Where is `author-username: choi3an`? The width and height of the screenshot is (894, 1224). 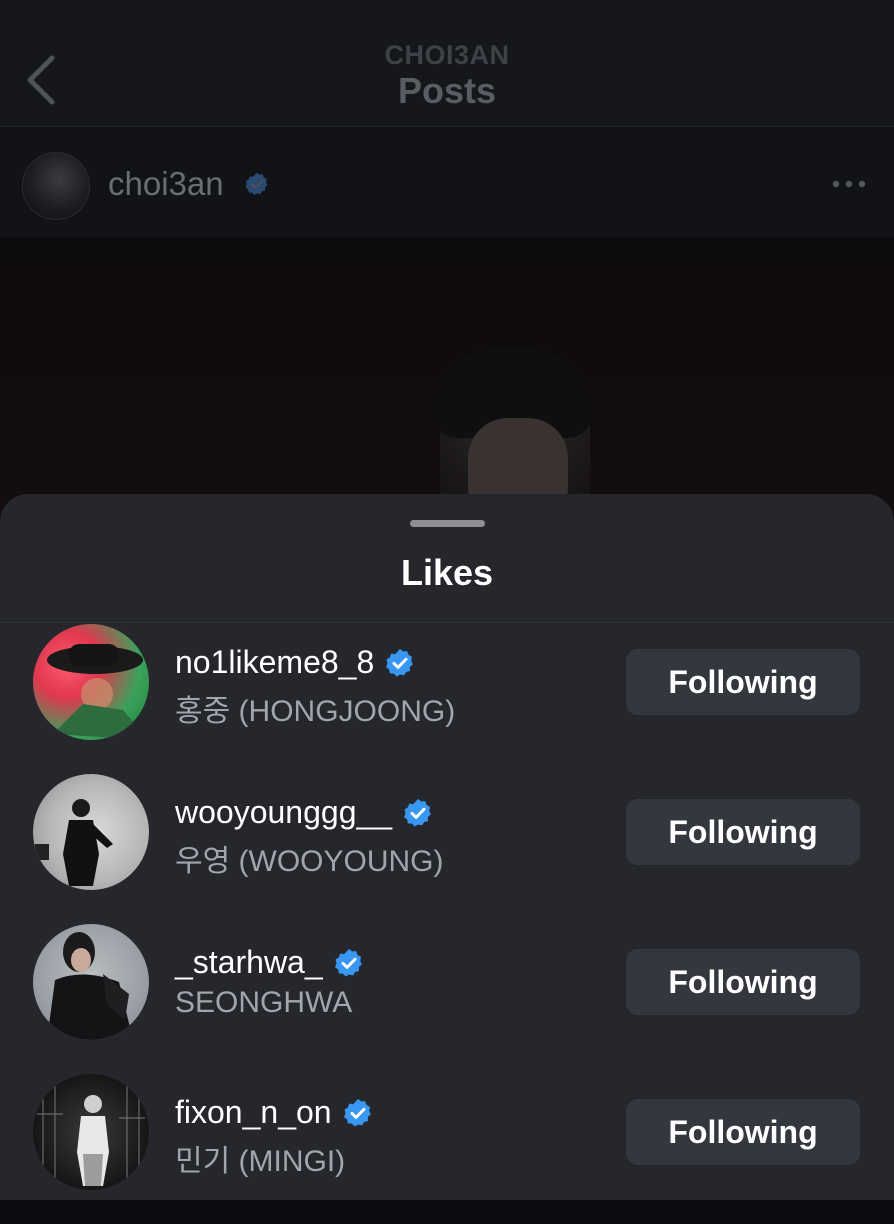 author-username: choi3an is located at coordinates (166, 184).